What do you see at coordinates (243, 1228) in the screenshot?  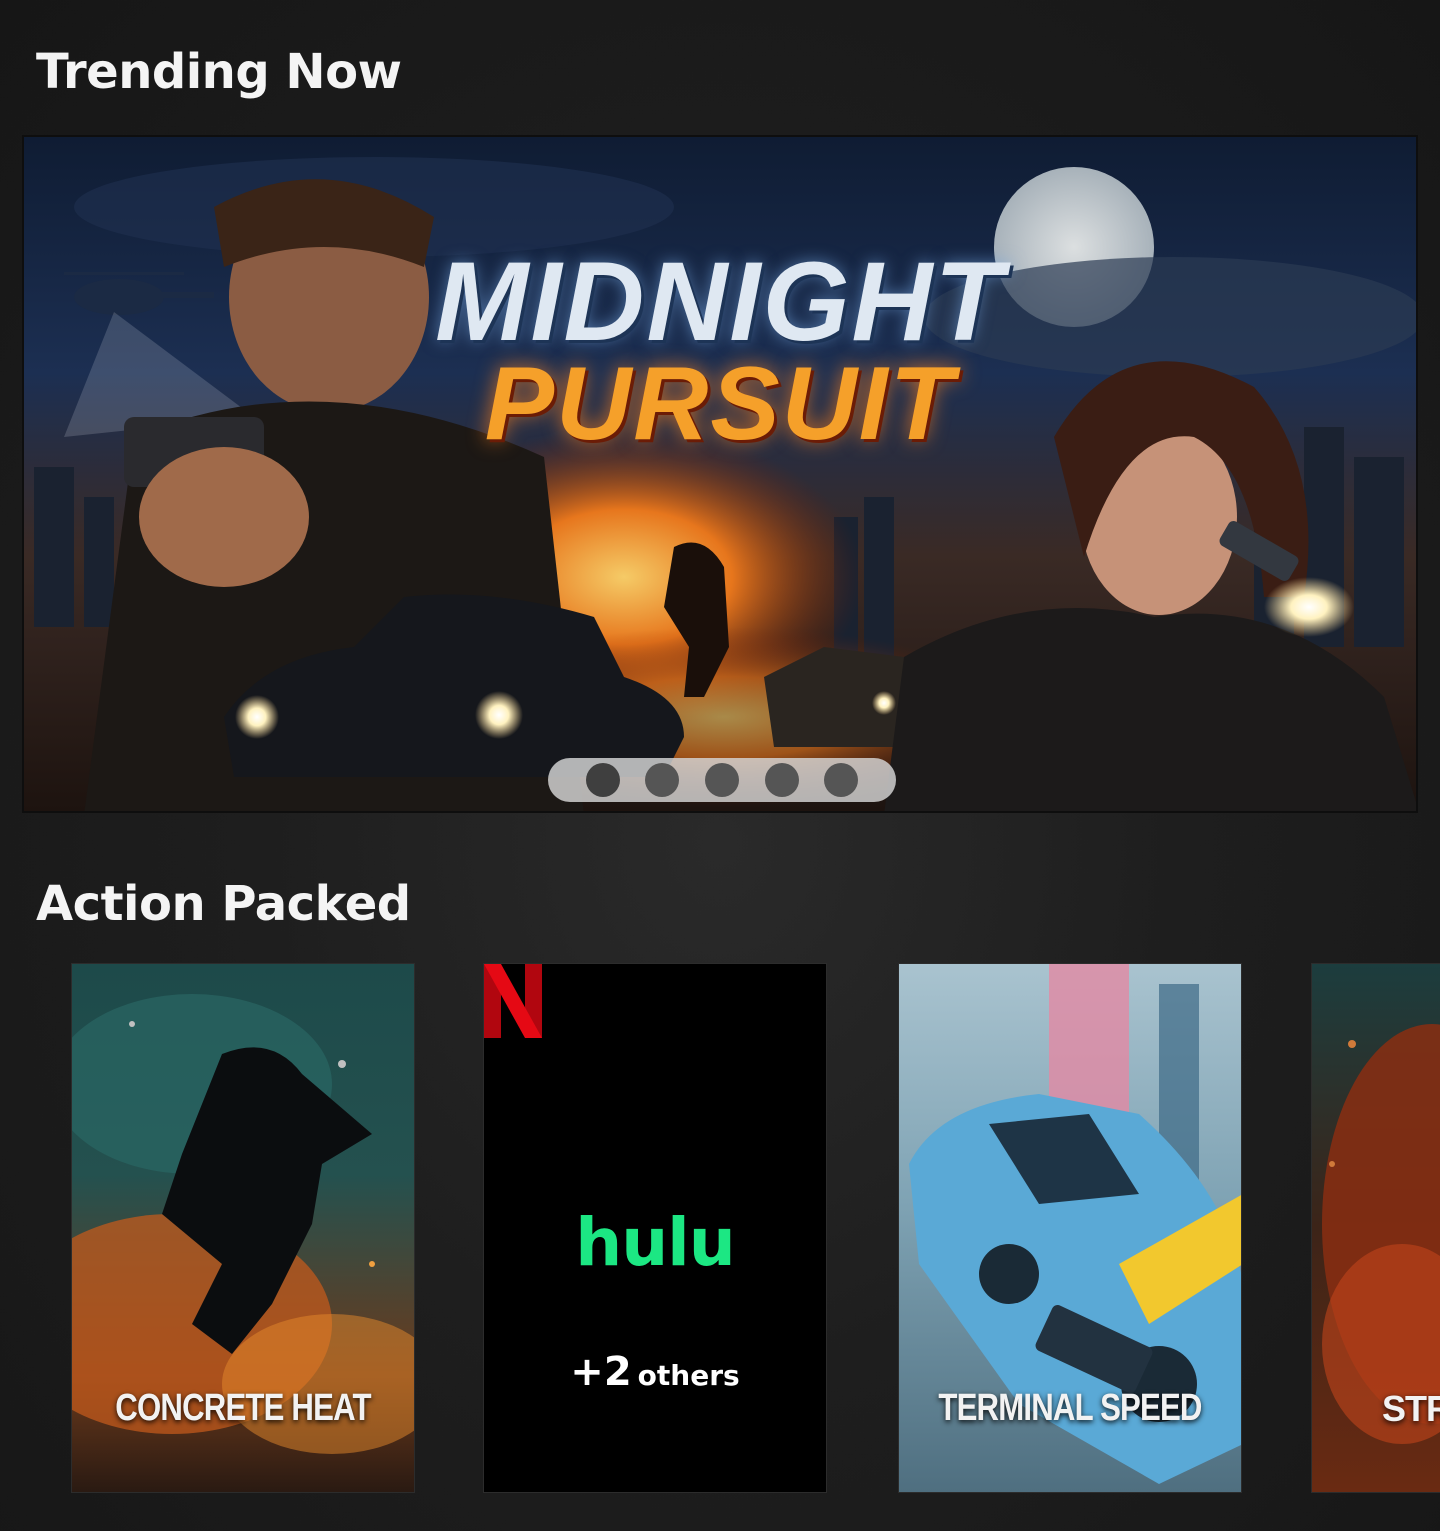 I see `poster-card-concrete-heat: CONCRETE HEAT` at bounding box center [243, 1228].